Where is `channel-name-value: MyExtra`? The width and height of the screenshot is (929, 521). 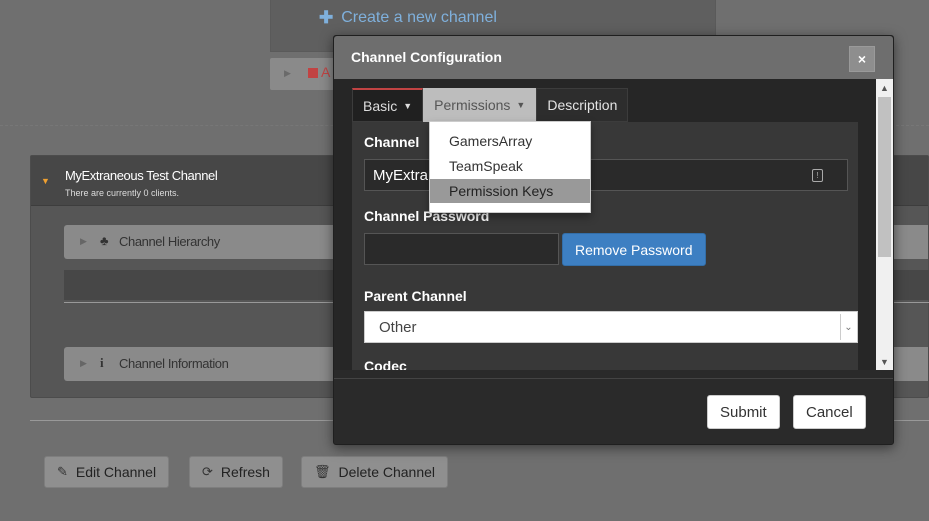 channel-name-value: MyExtra is located at coordinates (401, 175).